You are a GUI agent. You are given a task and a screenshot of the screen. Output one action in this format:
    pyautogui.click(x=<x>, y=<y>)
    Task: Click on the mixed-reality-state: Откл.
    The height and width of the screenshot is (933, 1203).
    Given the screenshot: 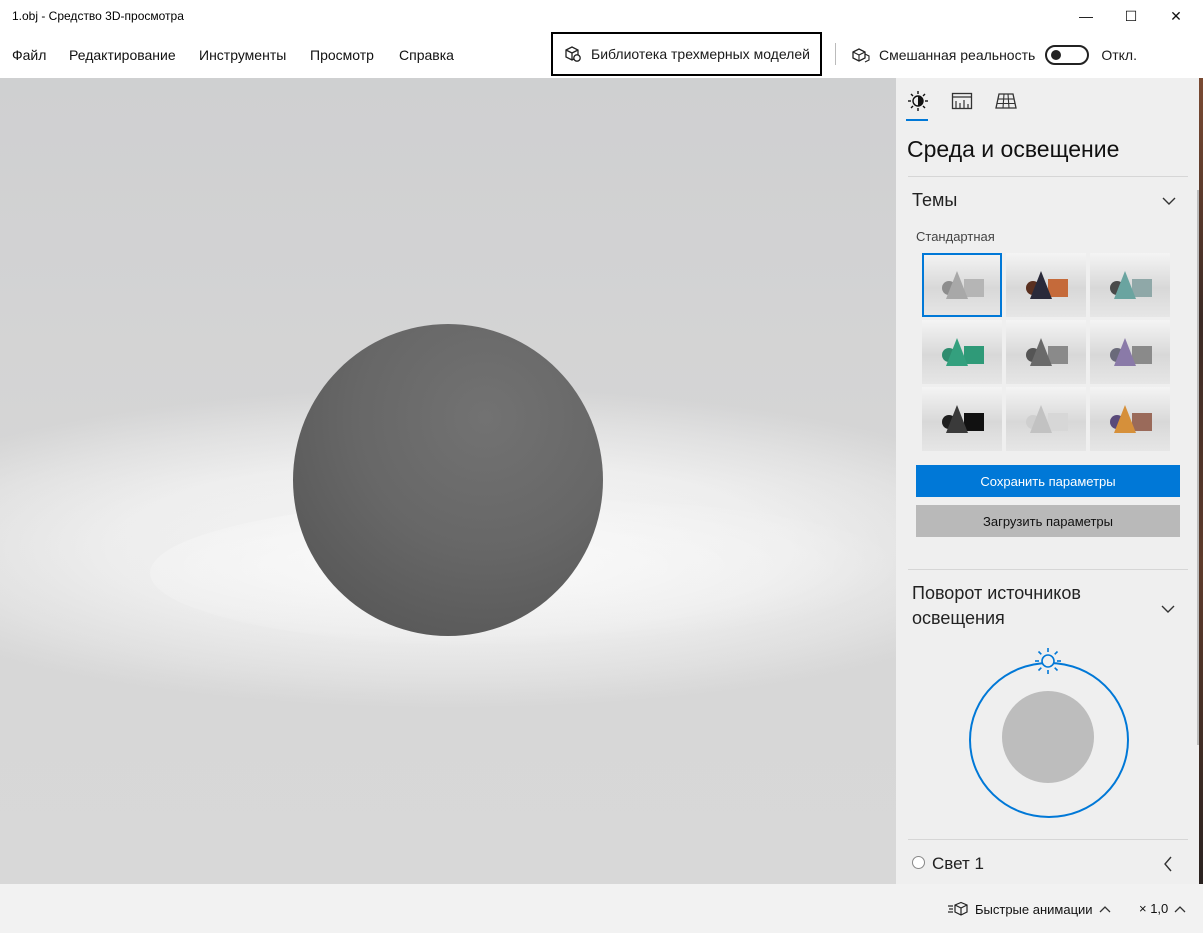 What is the action you would take?
    pyautogui.click(x=1119, y=55)
    